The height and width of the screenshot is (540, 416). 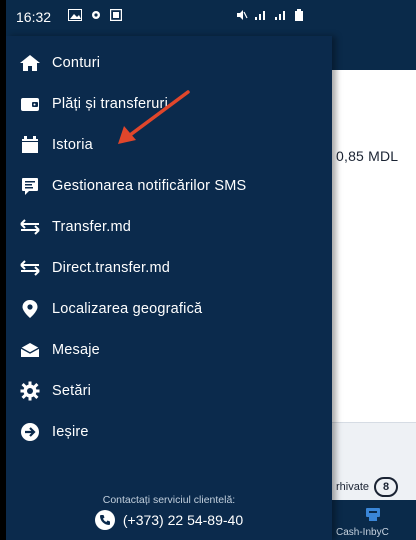 What do you see at coordinates (75, 15) in the screenshot?
I see `image-icon` at bounding box center [75, 15].